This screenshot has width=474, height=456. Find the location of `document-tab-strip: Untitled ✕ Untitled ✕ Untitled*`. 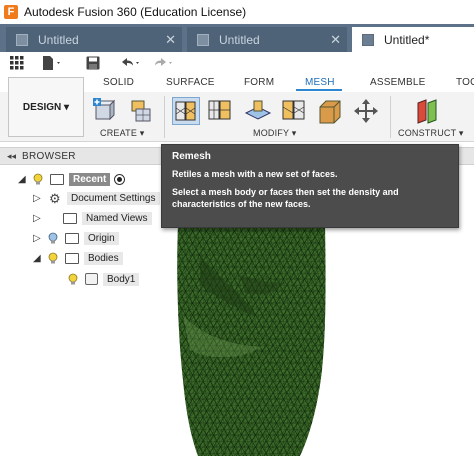

document-tab-strip: Untitled ✕ Untitled ✕ Untitled* is located at coordinates (237, 38).